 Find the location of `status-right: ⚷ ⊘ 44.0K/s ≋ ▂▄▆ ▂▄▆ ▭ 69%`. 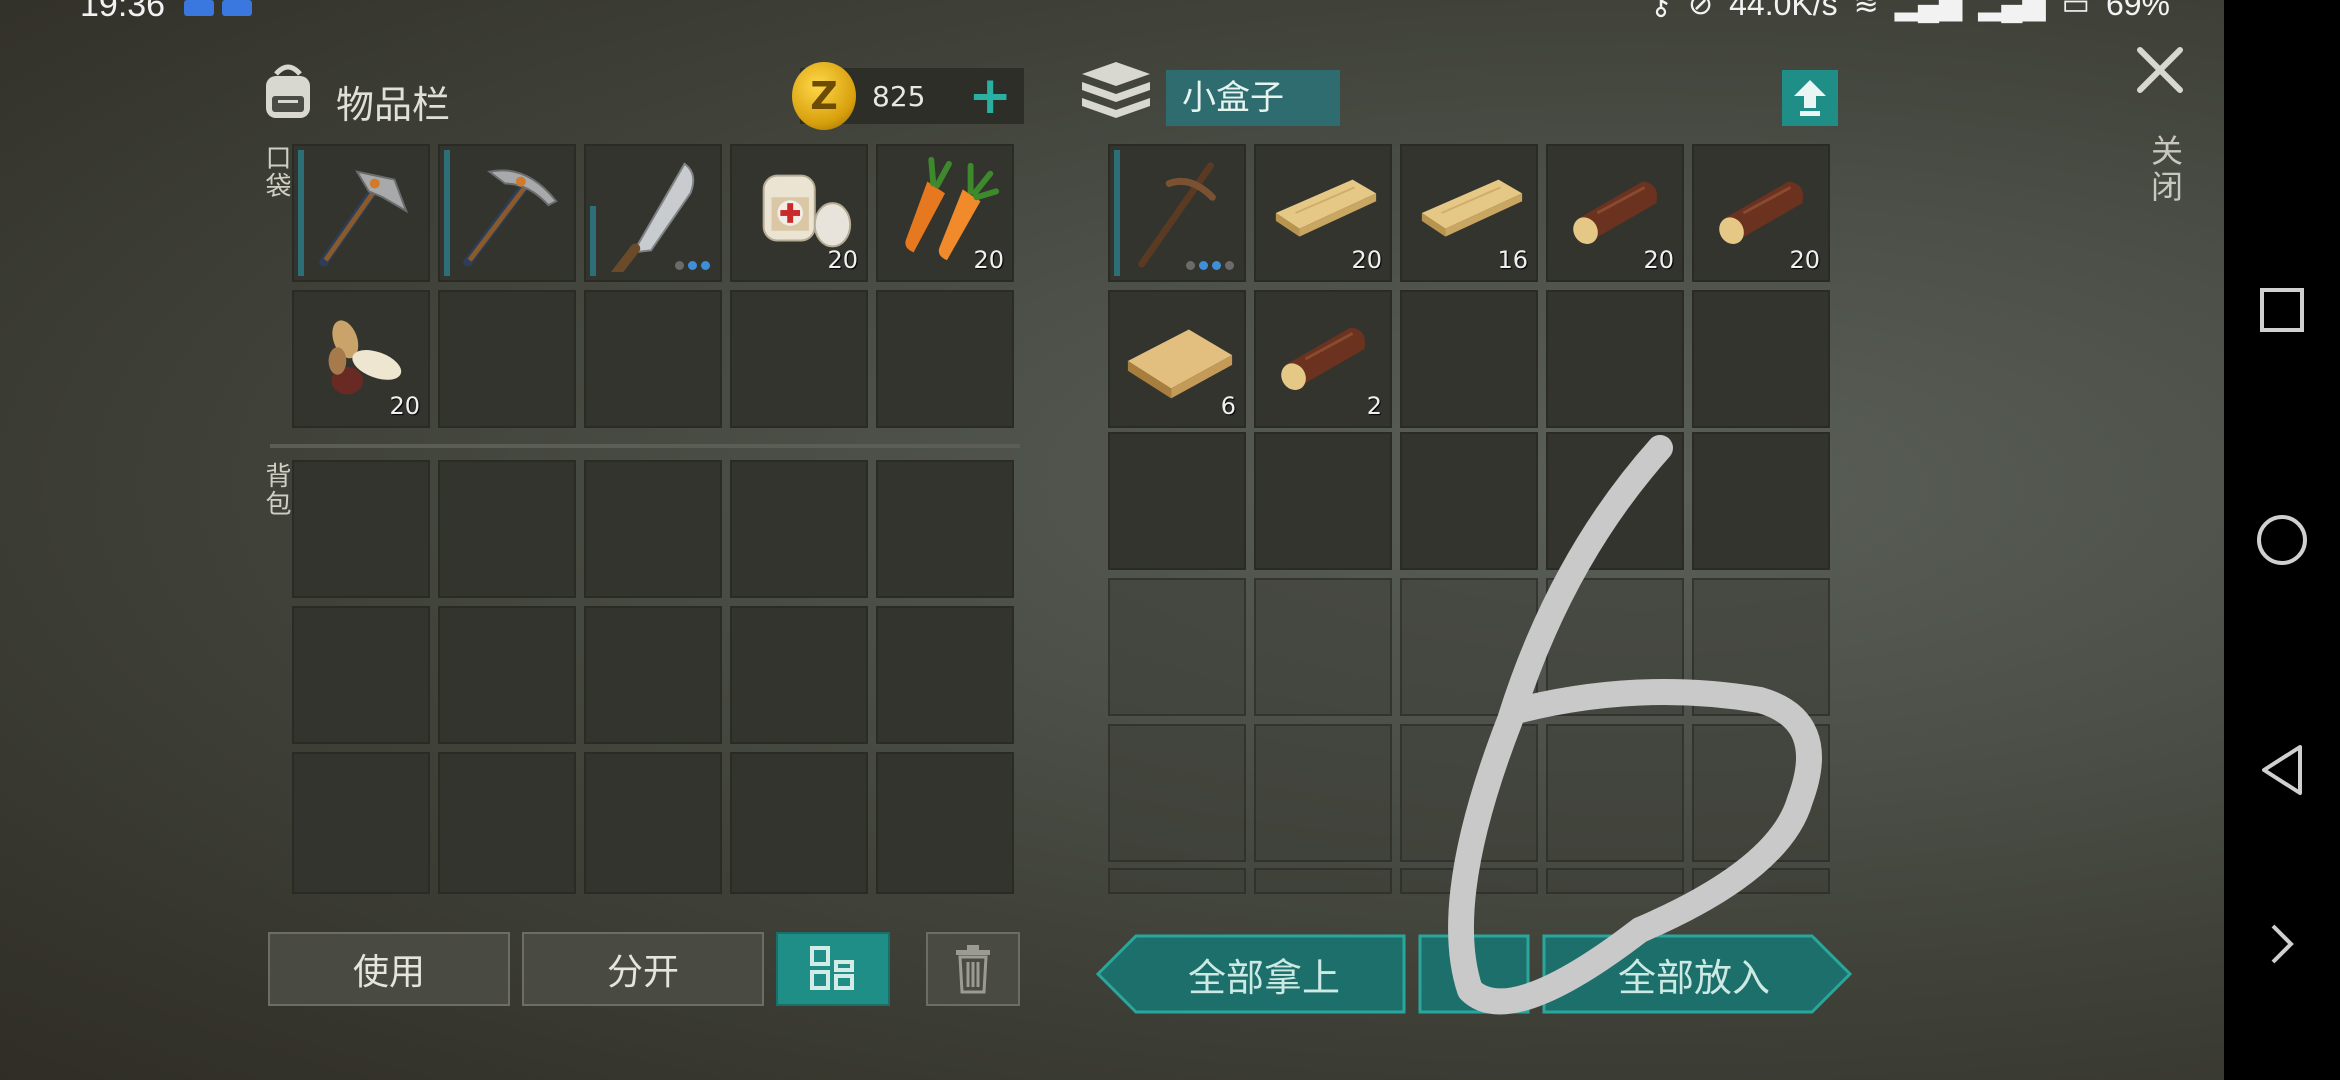

status-right: ⚷ ⊘ 44.0K/s ≋ ▂▄▆ ▂▄▆ ▭ 69% is located at coordinates (1910, 11).